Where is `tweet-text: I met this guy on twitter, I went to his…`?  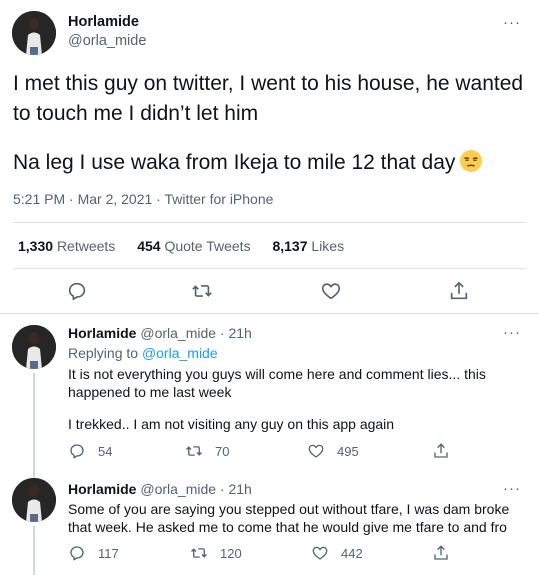
tweet-text: I met this guy on twitter, I went to his… is located at coordinates (268, 98).